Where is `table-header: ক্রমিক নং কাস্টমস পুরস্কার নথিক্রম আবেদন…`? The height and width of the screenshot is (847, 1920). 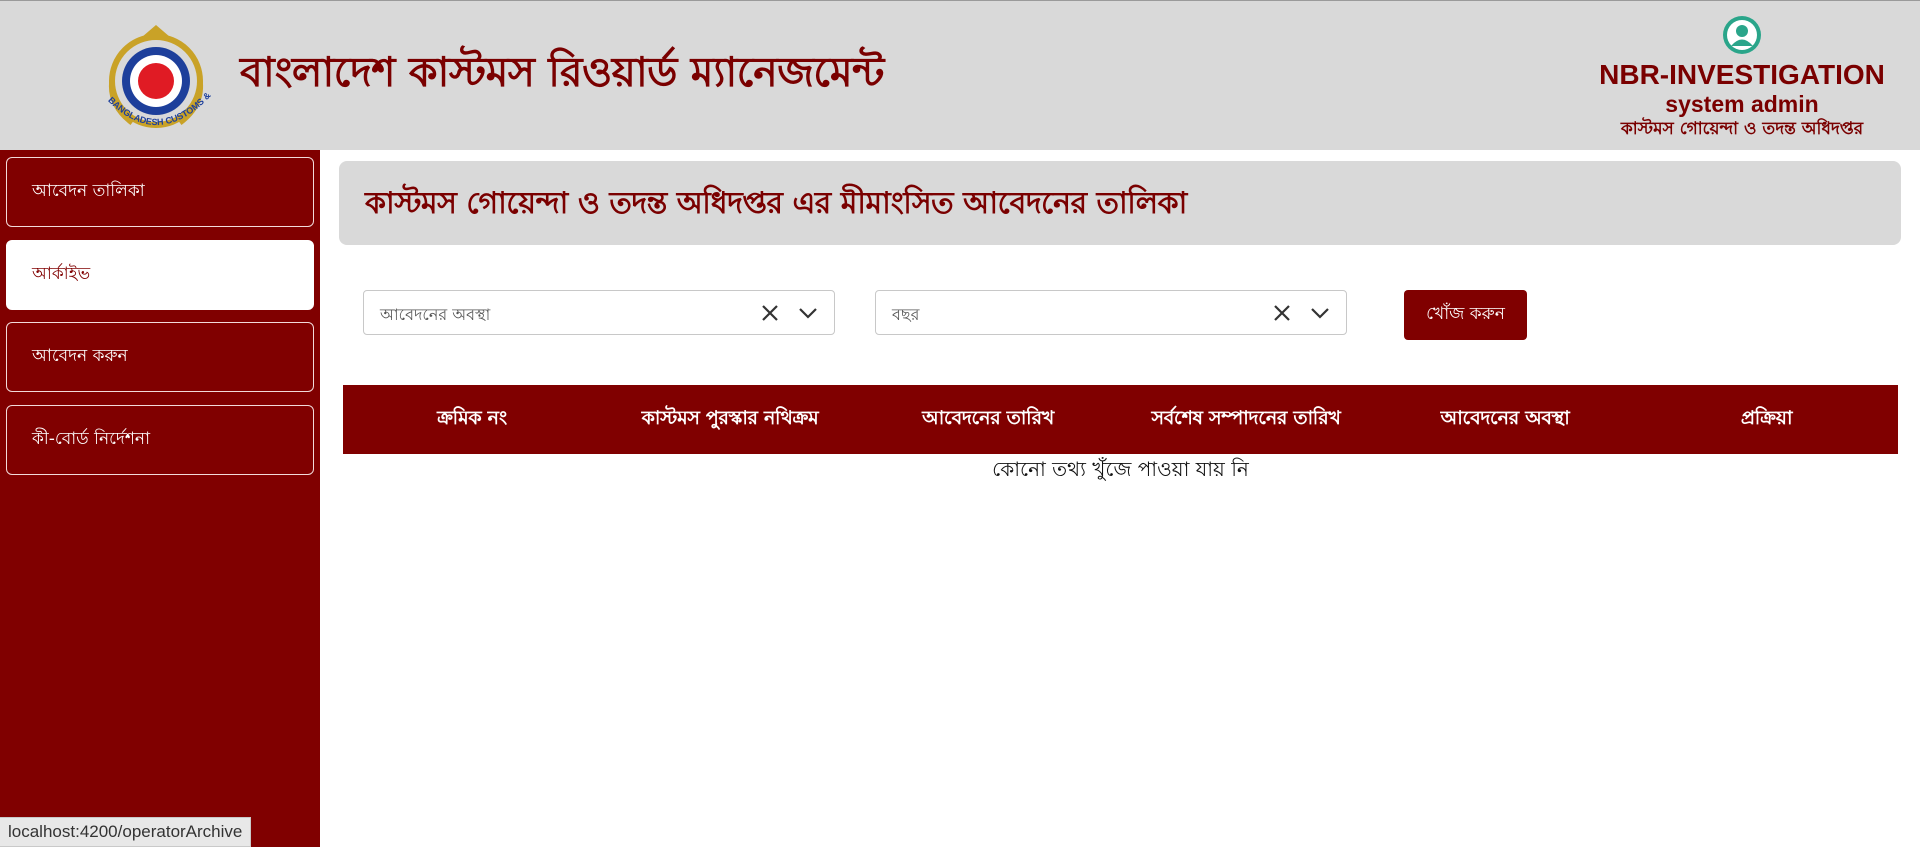
table-header: ক্রমিক নং কাস্টমস পুরস্কার নথিক্রম আবেদন… is located at coordinates (1120, 419).